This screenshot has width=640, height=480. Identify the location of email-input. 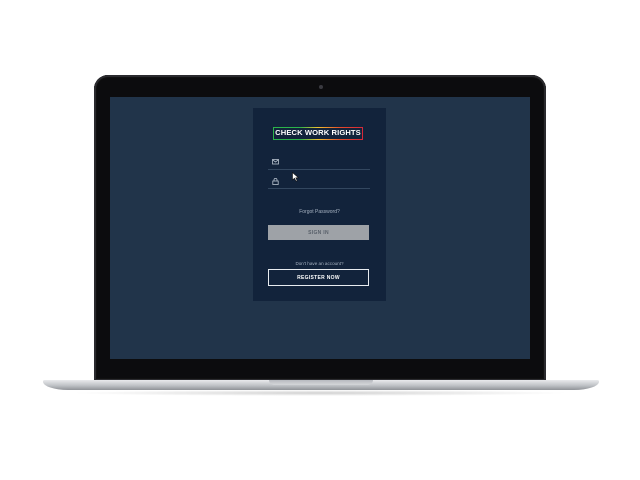
(326, 162).